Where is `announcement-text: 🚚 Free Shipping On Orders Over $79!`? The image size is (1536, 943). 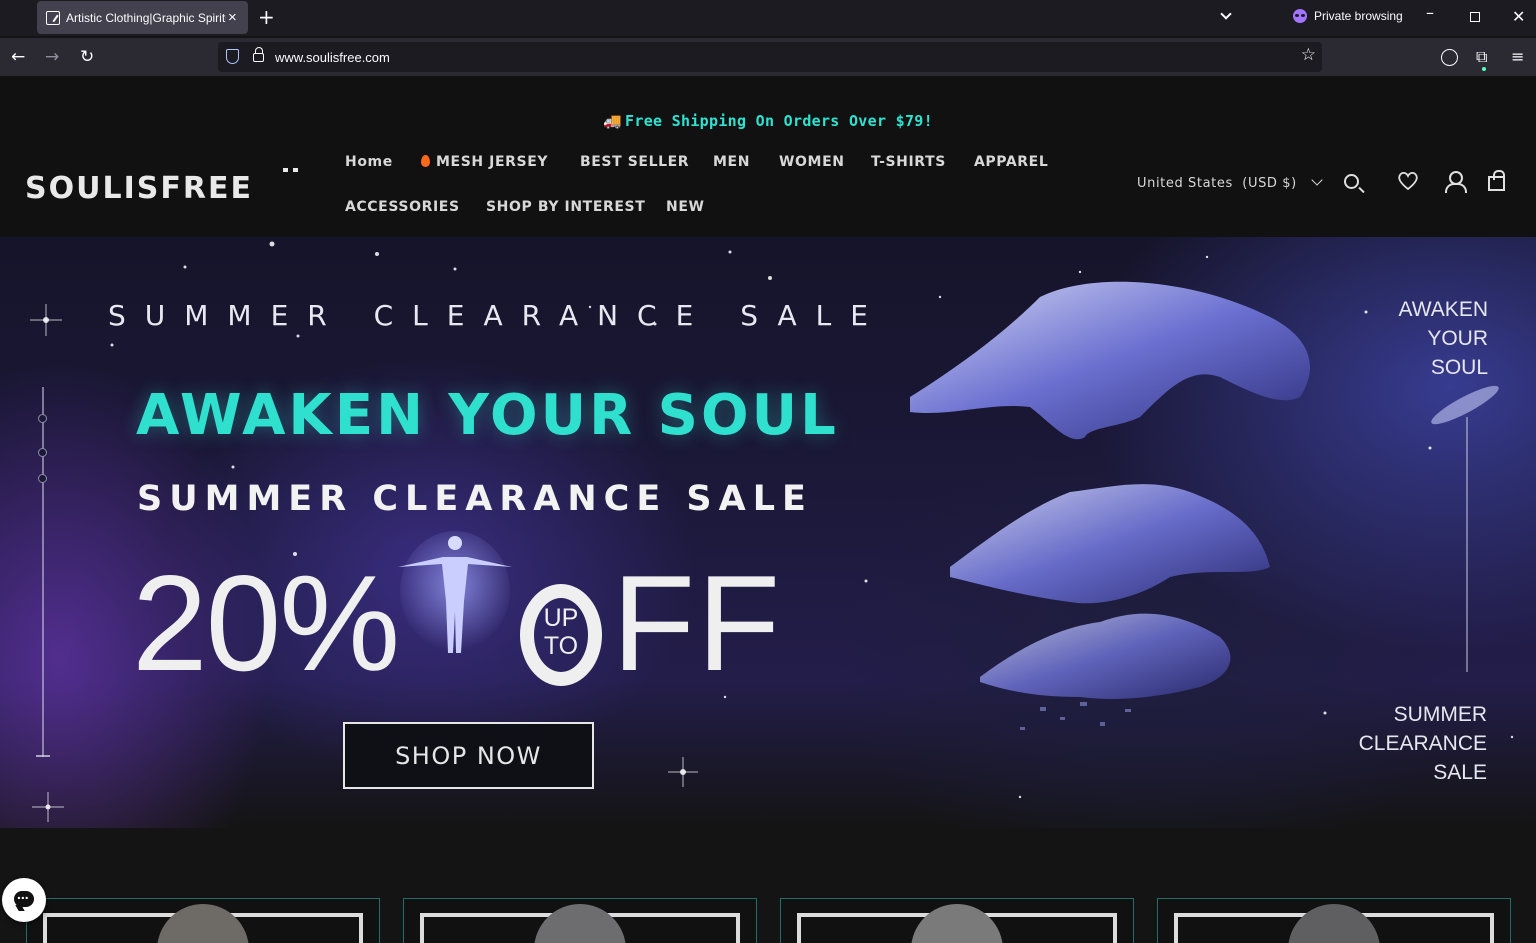 announcement-text: 🚚 Free Shipping On Orders Over $79! is located at coordinates (768, 112).